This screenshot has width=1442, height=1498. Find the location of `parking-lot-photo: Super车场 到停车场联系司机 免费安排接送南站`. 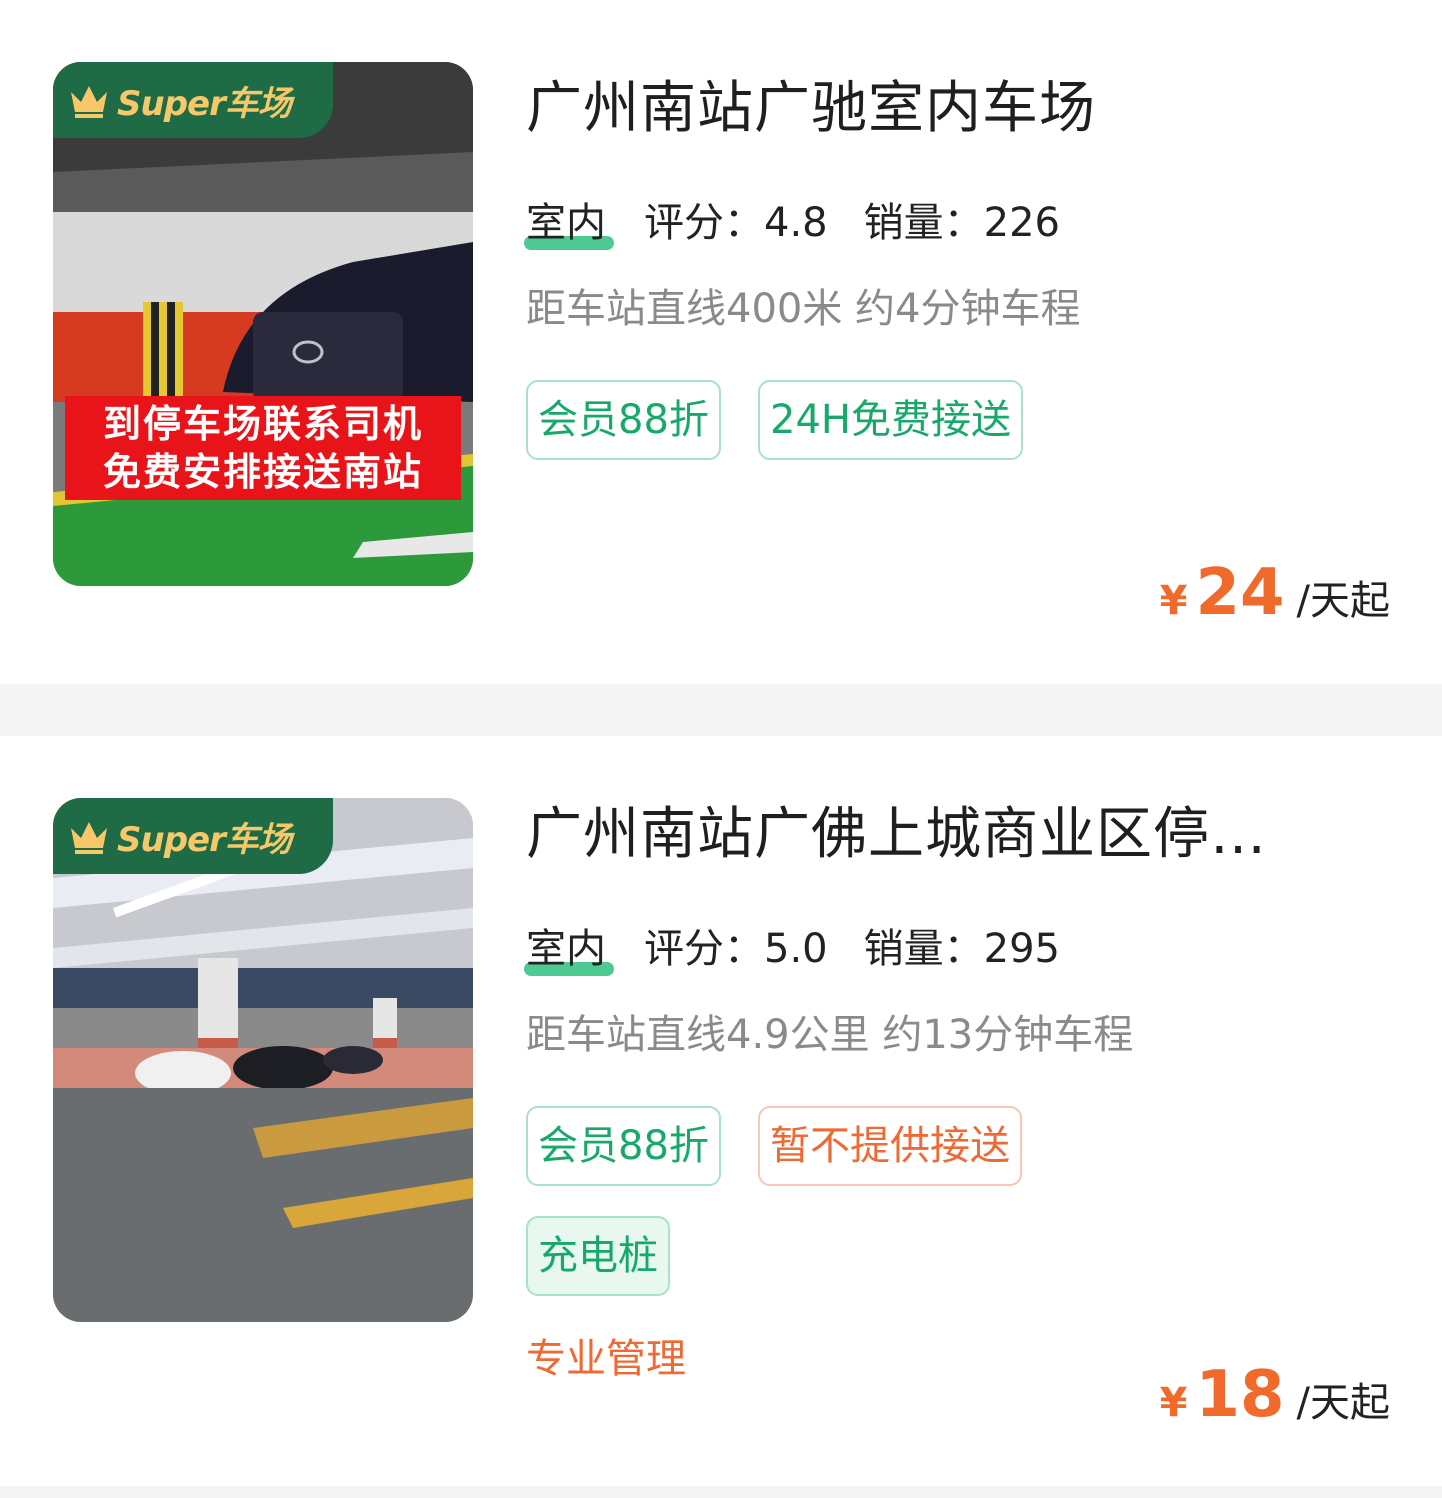

parking-lot-photo: Super车场 到停车场联系司机 免费安排接送南站 is located at coordinates (263, 324).